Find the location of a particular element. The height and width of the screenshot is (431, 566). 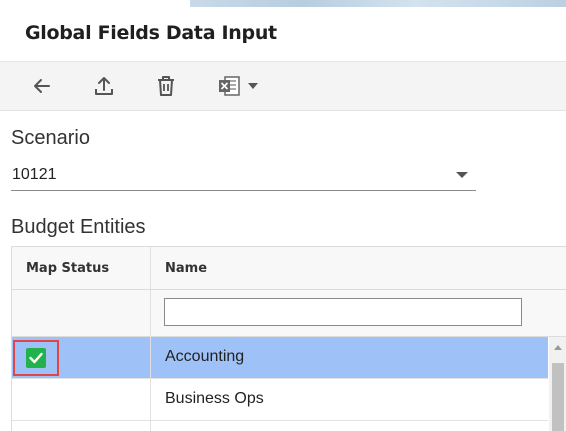

column-header-map-status: Map Status is located at coordinates (67, 268).